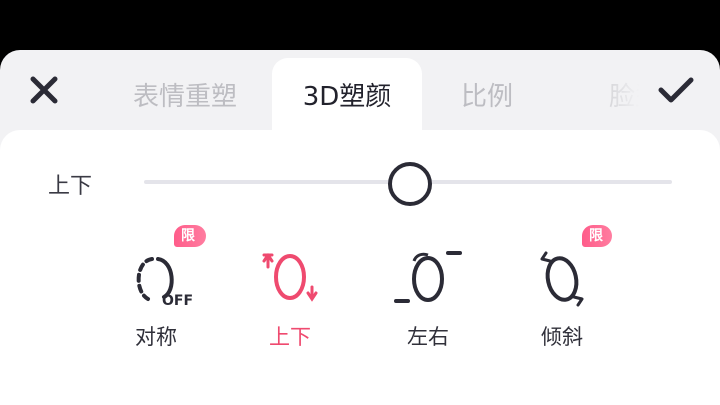 Image resolution: width=720 pixels, height=405 pixels. I want to click on confirm-button, so click(676, 90).